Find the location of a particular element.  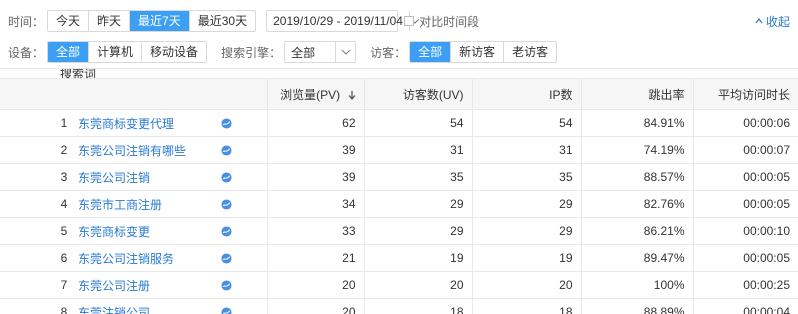

header-pv: 浏览量(PV) is located at coordinates (315, 94).